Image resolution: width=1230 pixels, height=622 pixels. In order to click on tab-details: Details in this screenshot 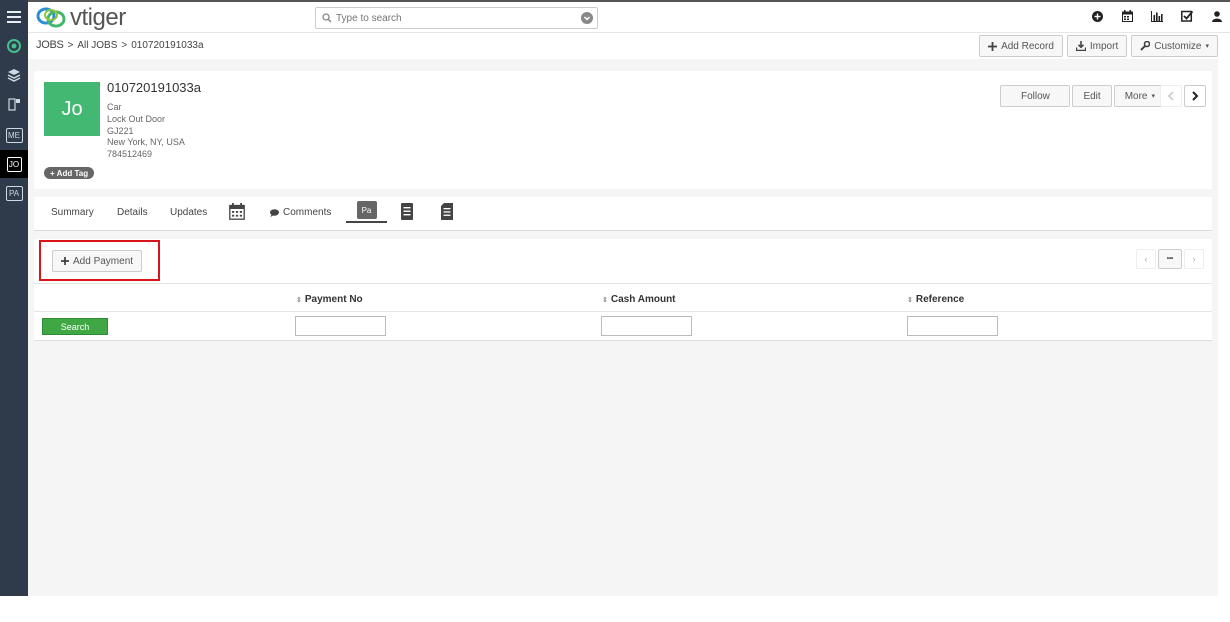, I will do `click(132, 212)`.